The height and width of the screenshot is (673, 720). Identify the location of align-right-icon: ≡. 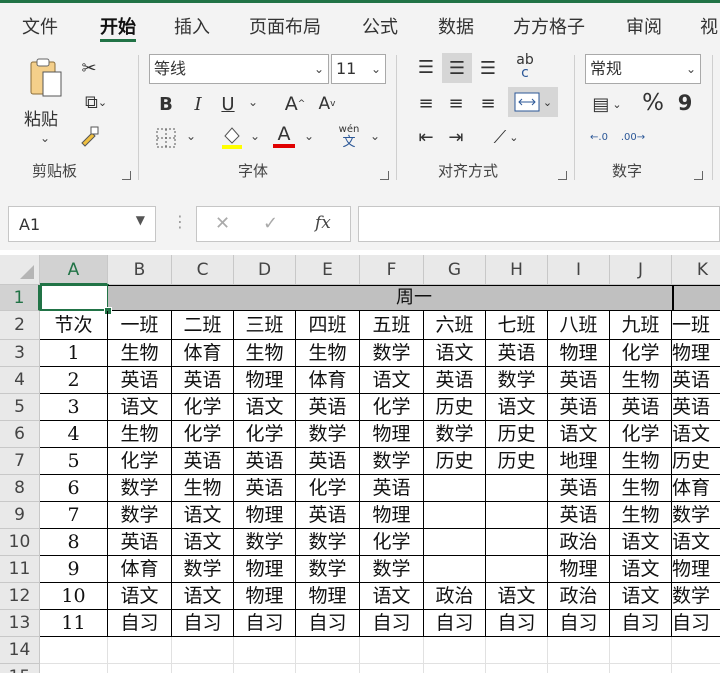
(488, 103).